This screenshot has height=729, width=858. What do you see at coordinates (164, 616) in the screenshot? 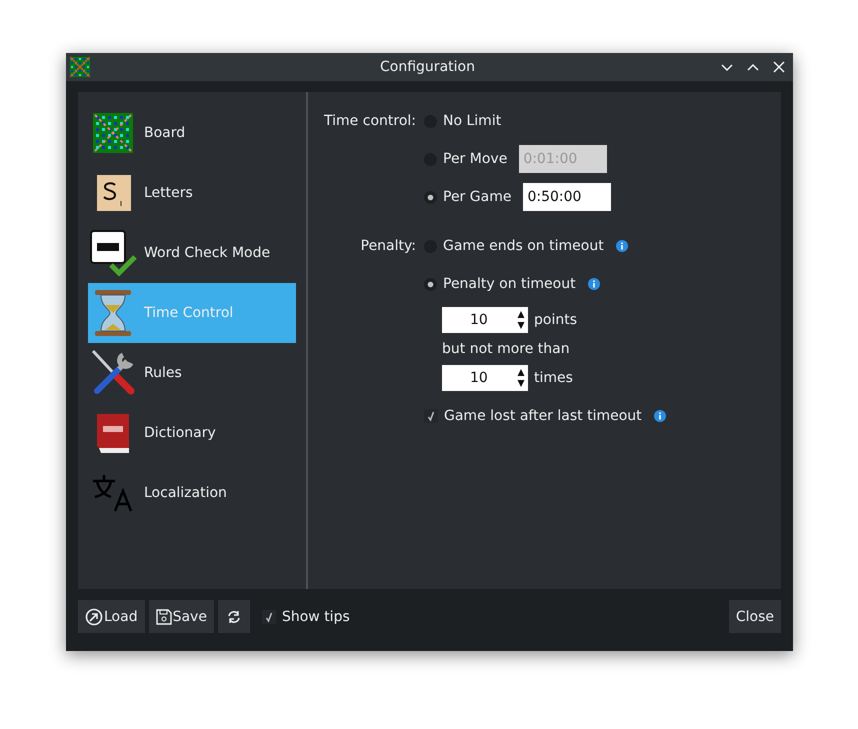
I see `save-icon` at bounding box center [164, 616].